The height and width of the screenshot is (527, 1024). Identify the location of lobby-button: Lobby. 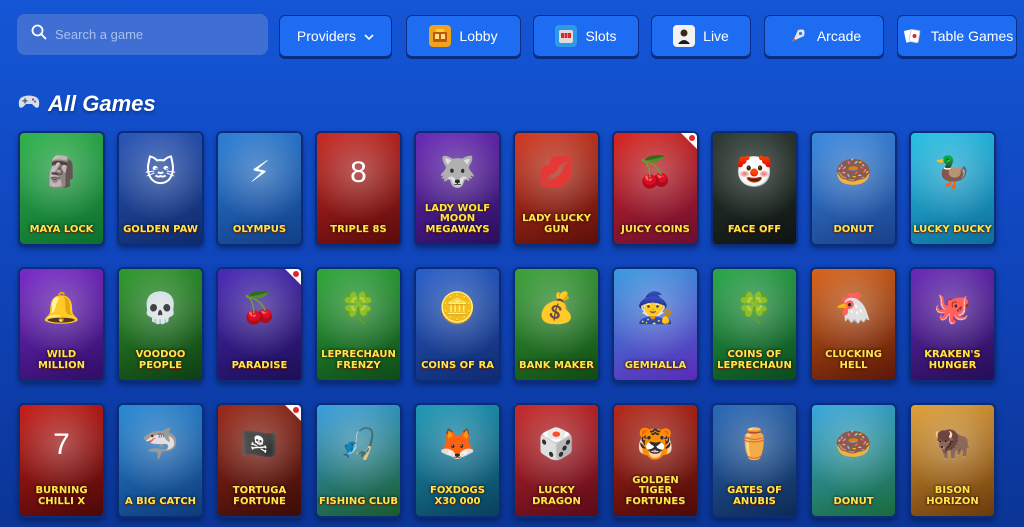
(463, 36).